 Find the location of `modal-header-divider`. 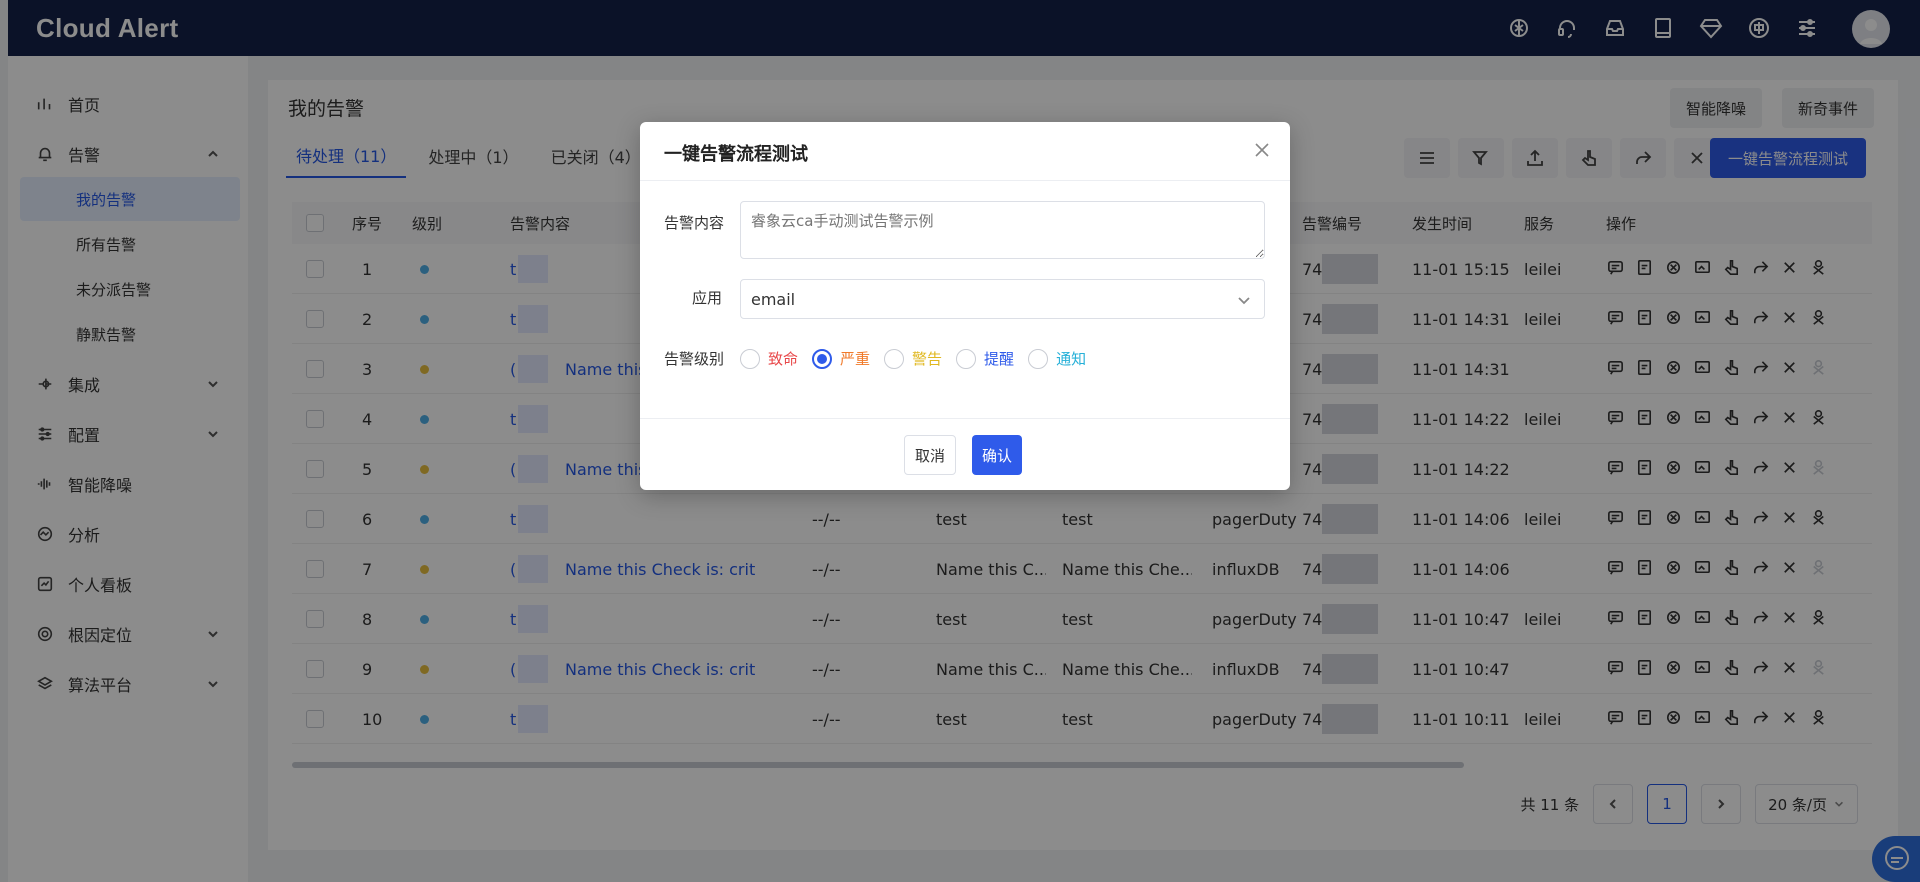

modal-header-divider is located at coordinates (965, 180).